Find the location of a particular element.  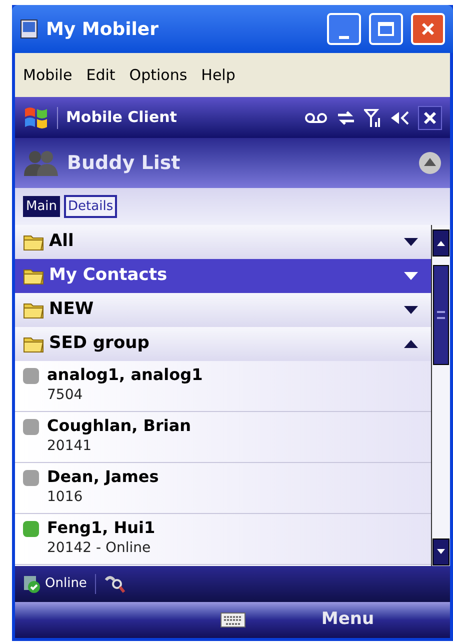

signal-icon is located at coordinates (373, 118).